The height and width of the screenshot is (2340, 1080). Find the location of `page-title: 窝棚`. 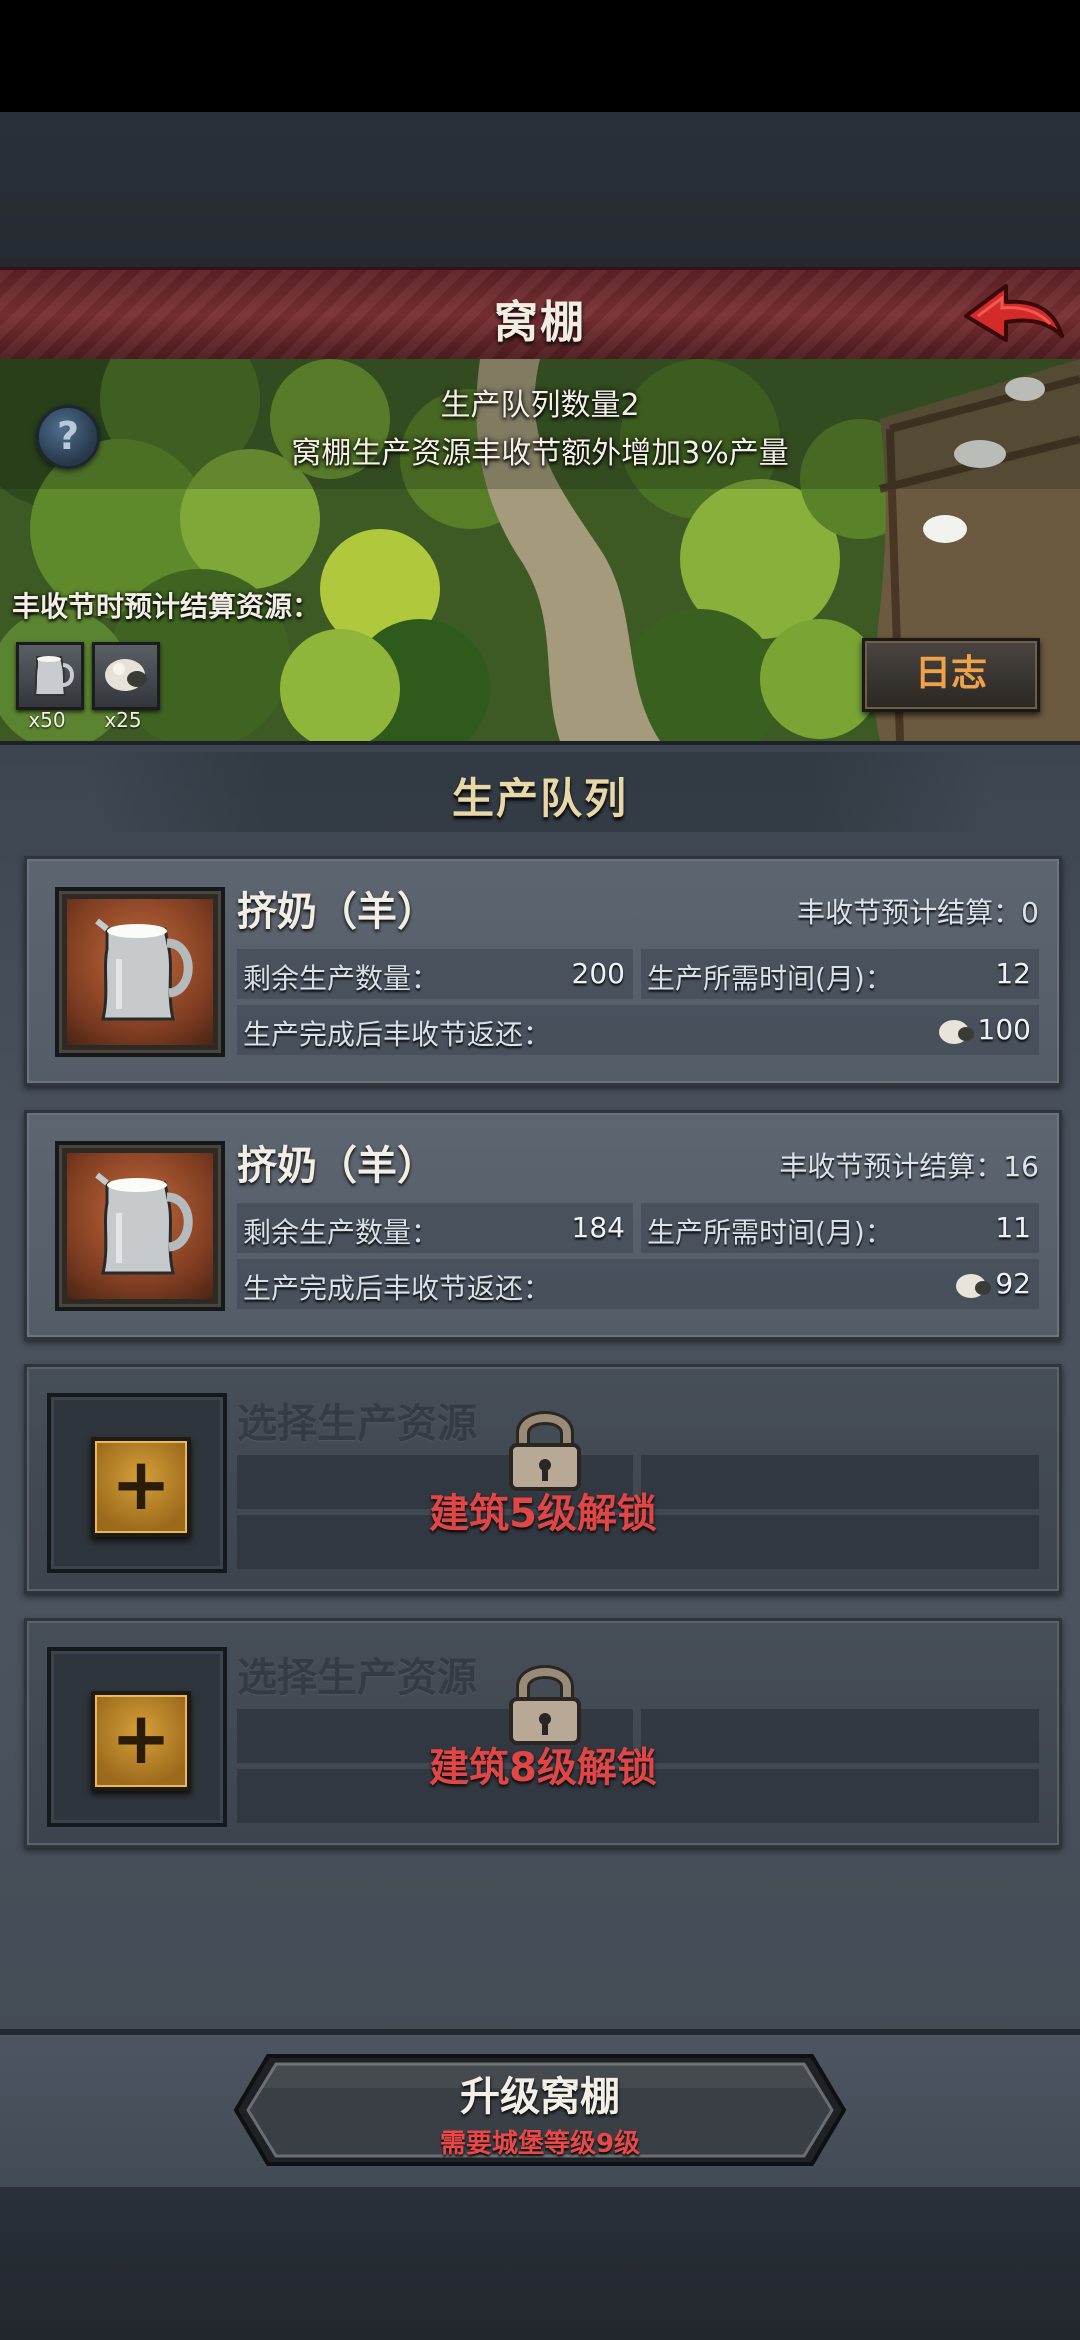

page-title: 窝棚 is located at coordinates (540, 322).